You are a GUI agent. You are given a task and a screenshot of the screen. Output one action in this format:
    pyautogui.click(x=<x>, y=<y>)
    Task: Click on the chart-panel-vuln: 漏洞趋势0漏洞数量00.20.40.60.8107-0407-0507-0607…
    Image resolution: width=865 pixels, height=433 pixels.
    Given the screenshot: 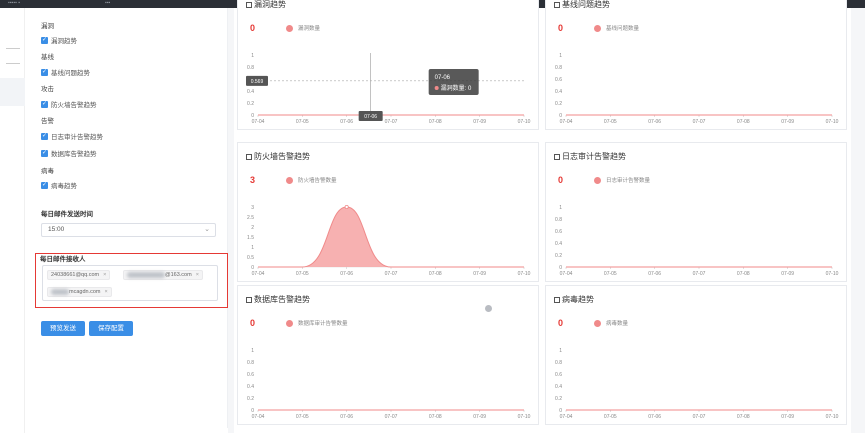 What is the action you would take?
    pyautogui.click(x=388, y=65)
    